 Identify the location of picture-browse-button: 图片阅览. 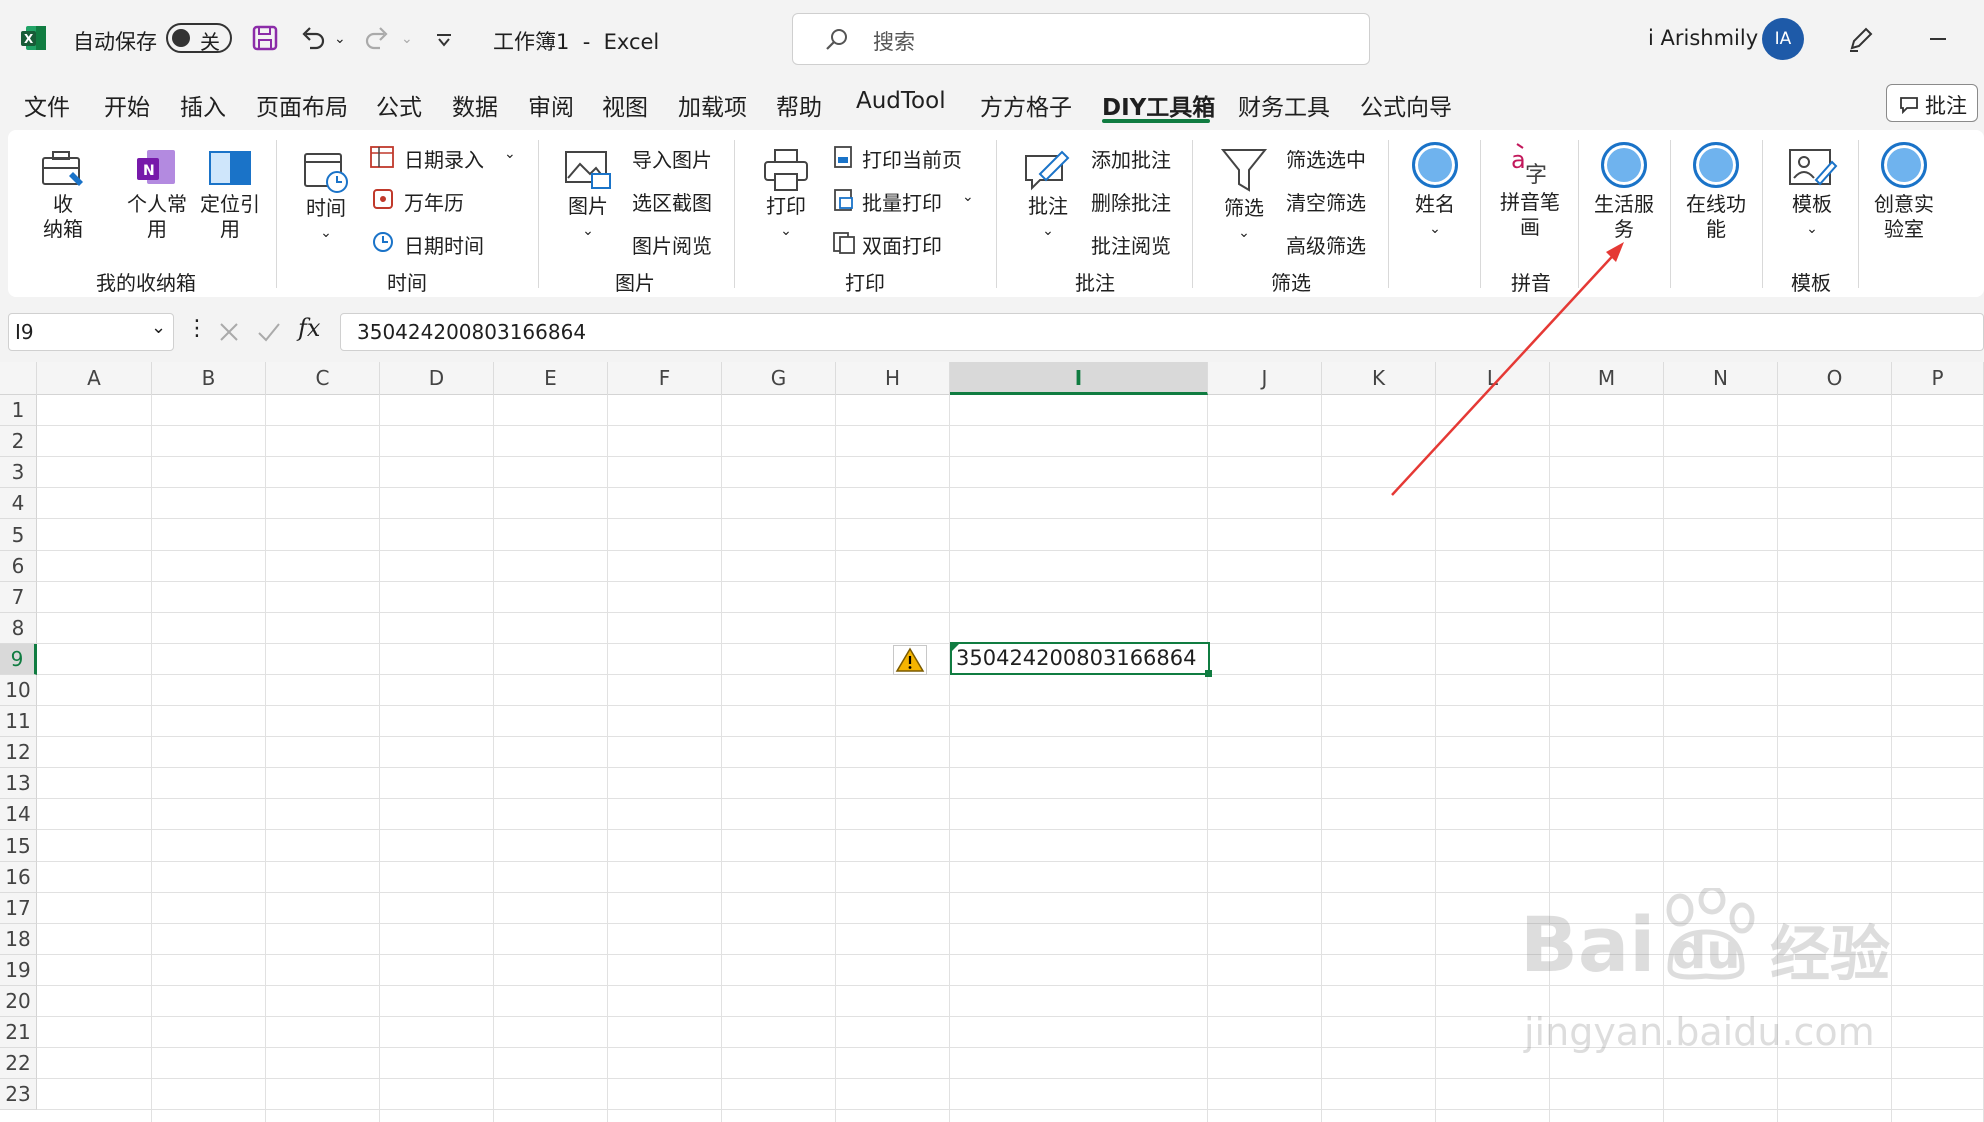
(672, 244).